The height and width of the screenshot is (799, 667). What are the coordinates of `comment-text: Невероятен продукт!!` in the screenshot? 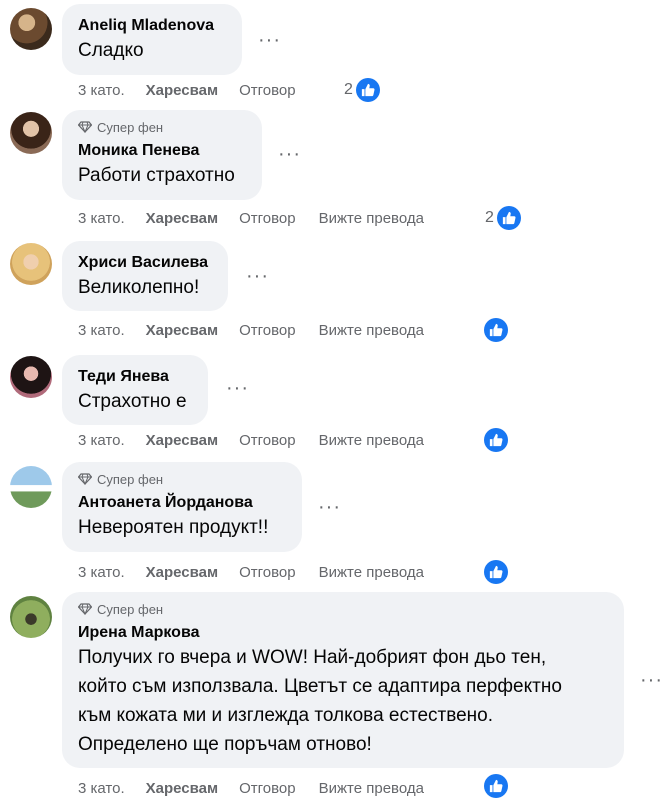 It's located at (173, 527).